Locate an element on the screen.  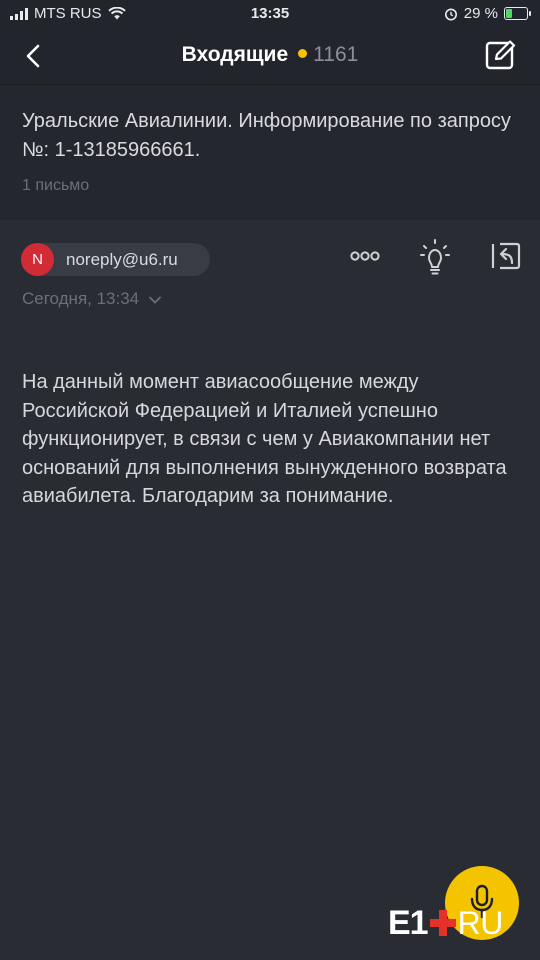
navigation-bar: Входящие 1161 is located at coordinates (270, 56).